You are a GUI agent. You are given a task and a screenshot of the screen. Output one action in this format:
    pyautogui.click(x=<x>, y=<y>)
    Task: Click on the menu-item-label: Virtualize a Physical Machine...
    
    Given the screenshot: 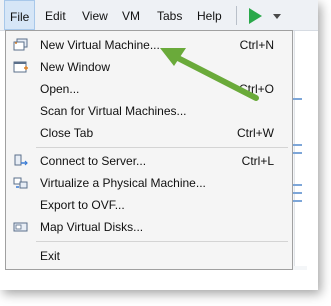 What is the action you would take?
    pyautogui.click(x=123, y=183)
    